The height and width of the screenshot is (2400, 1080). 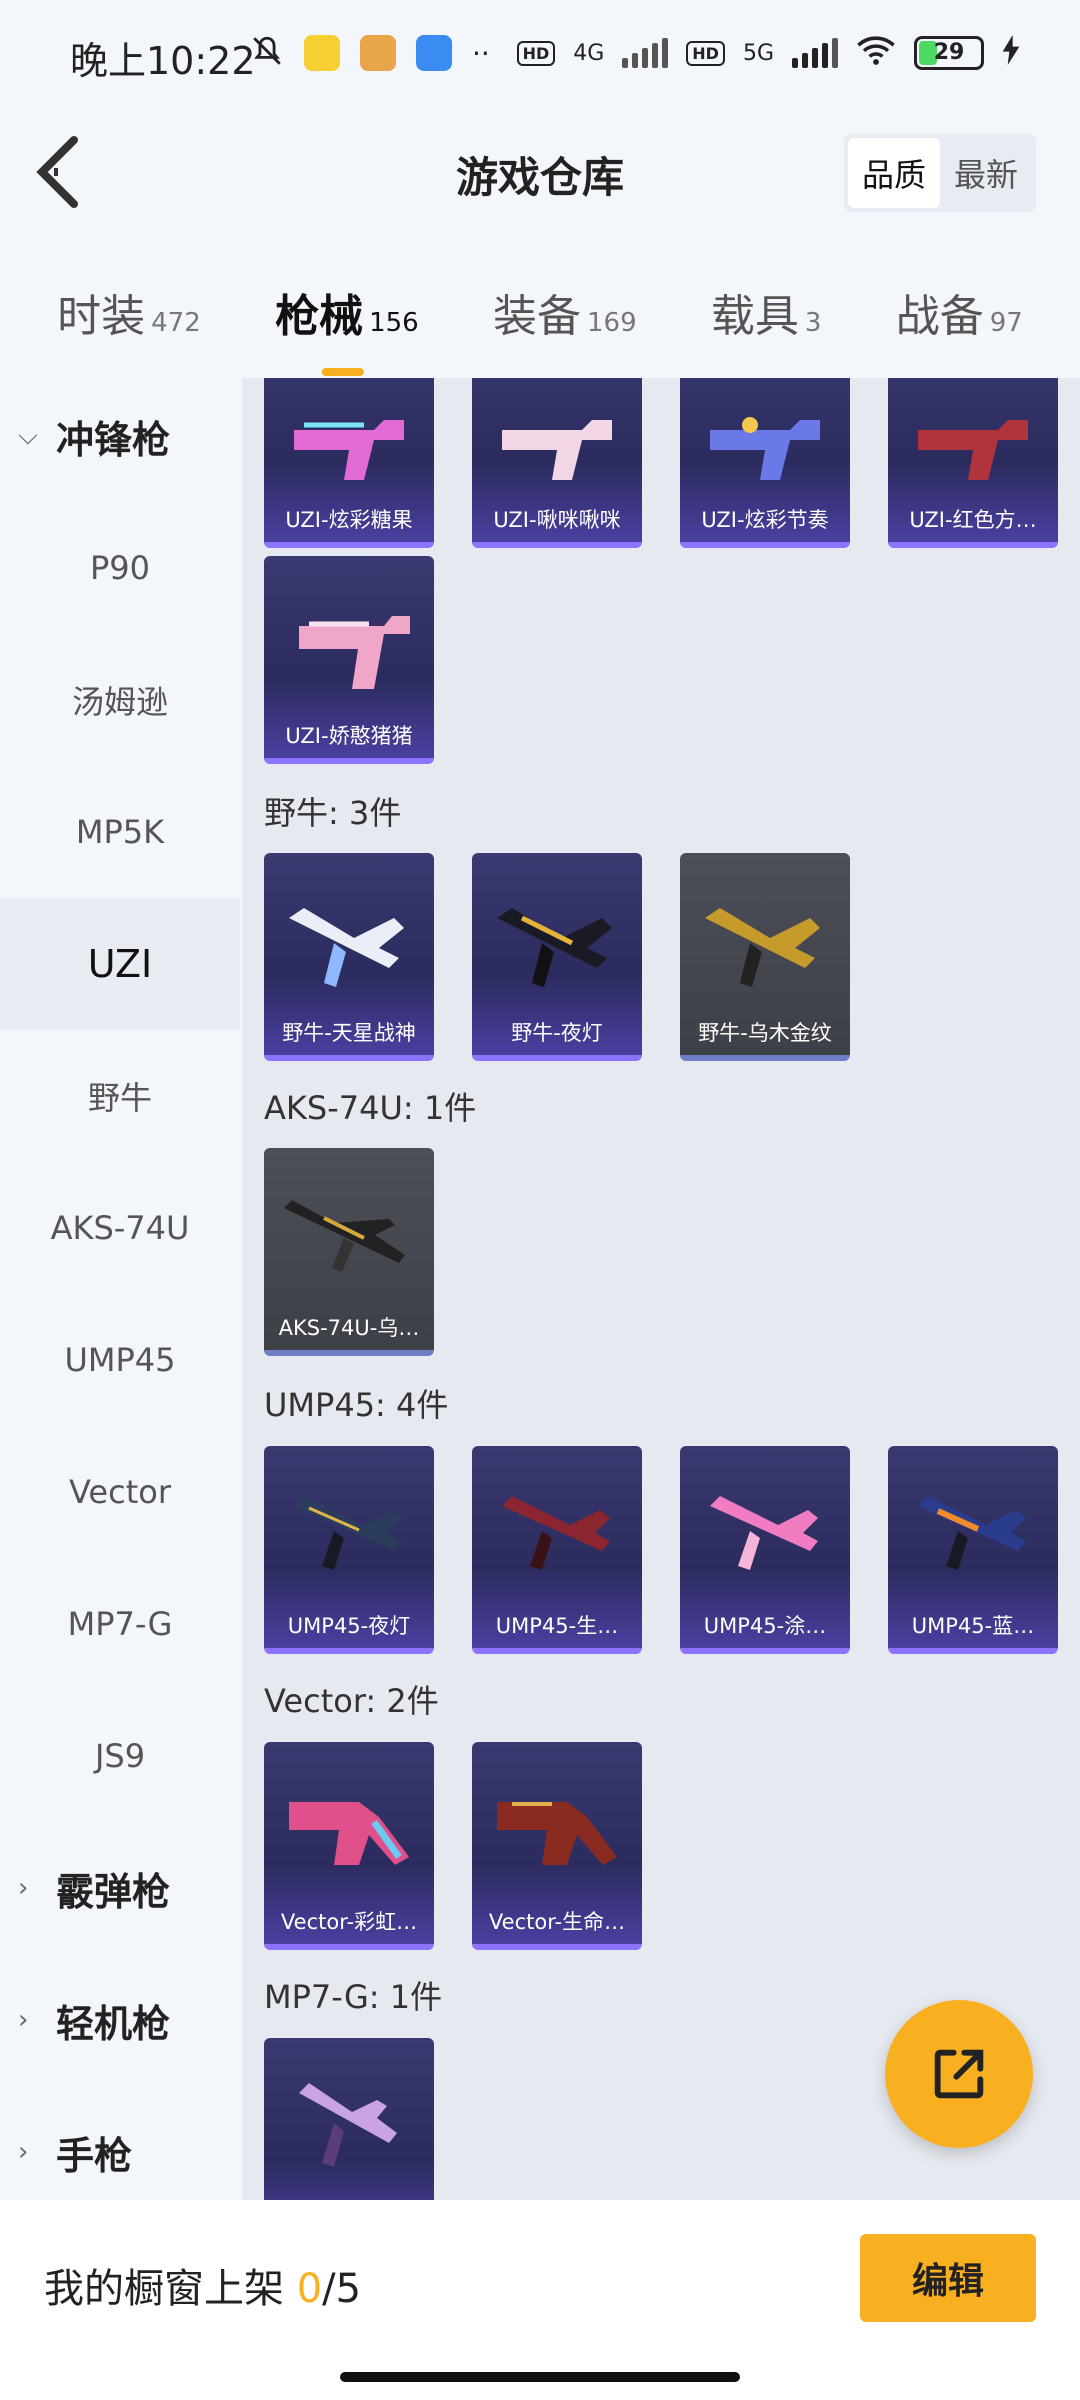 I want to click on showcase-status: 我的橱窗上架 0/5, so click(x=202, y=2285).